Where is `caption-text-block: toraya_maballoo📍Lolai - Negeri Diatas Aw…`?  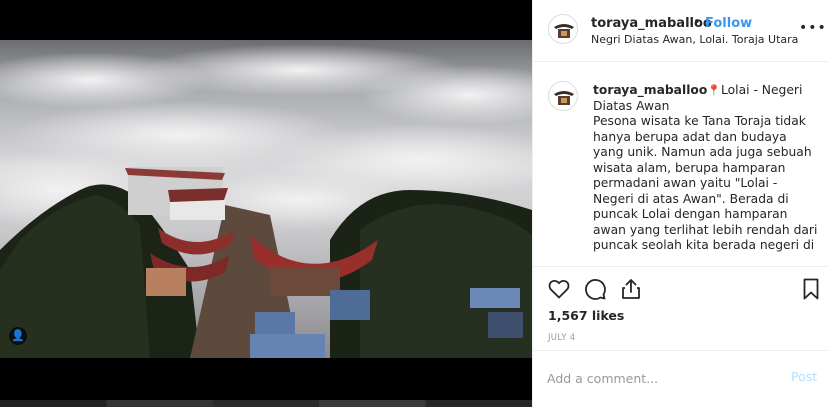 caption-text-block: toraya_maballoo📍Lolai - Negeri Diatas Aw… is located at coordinates (705, 168).